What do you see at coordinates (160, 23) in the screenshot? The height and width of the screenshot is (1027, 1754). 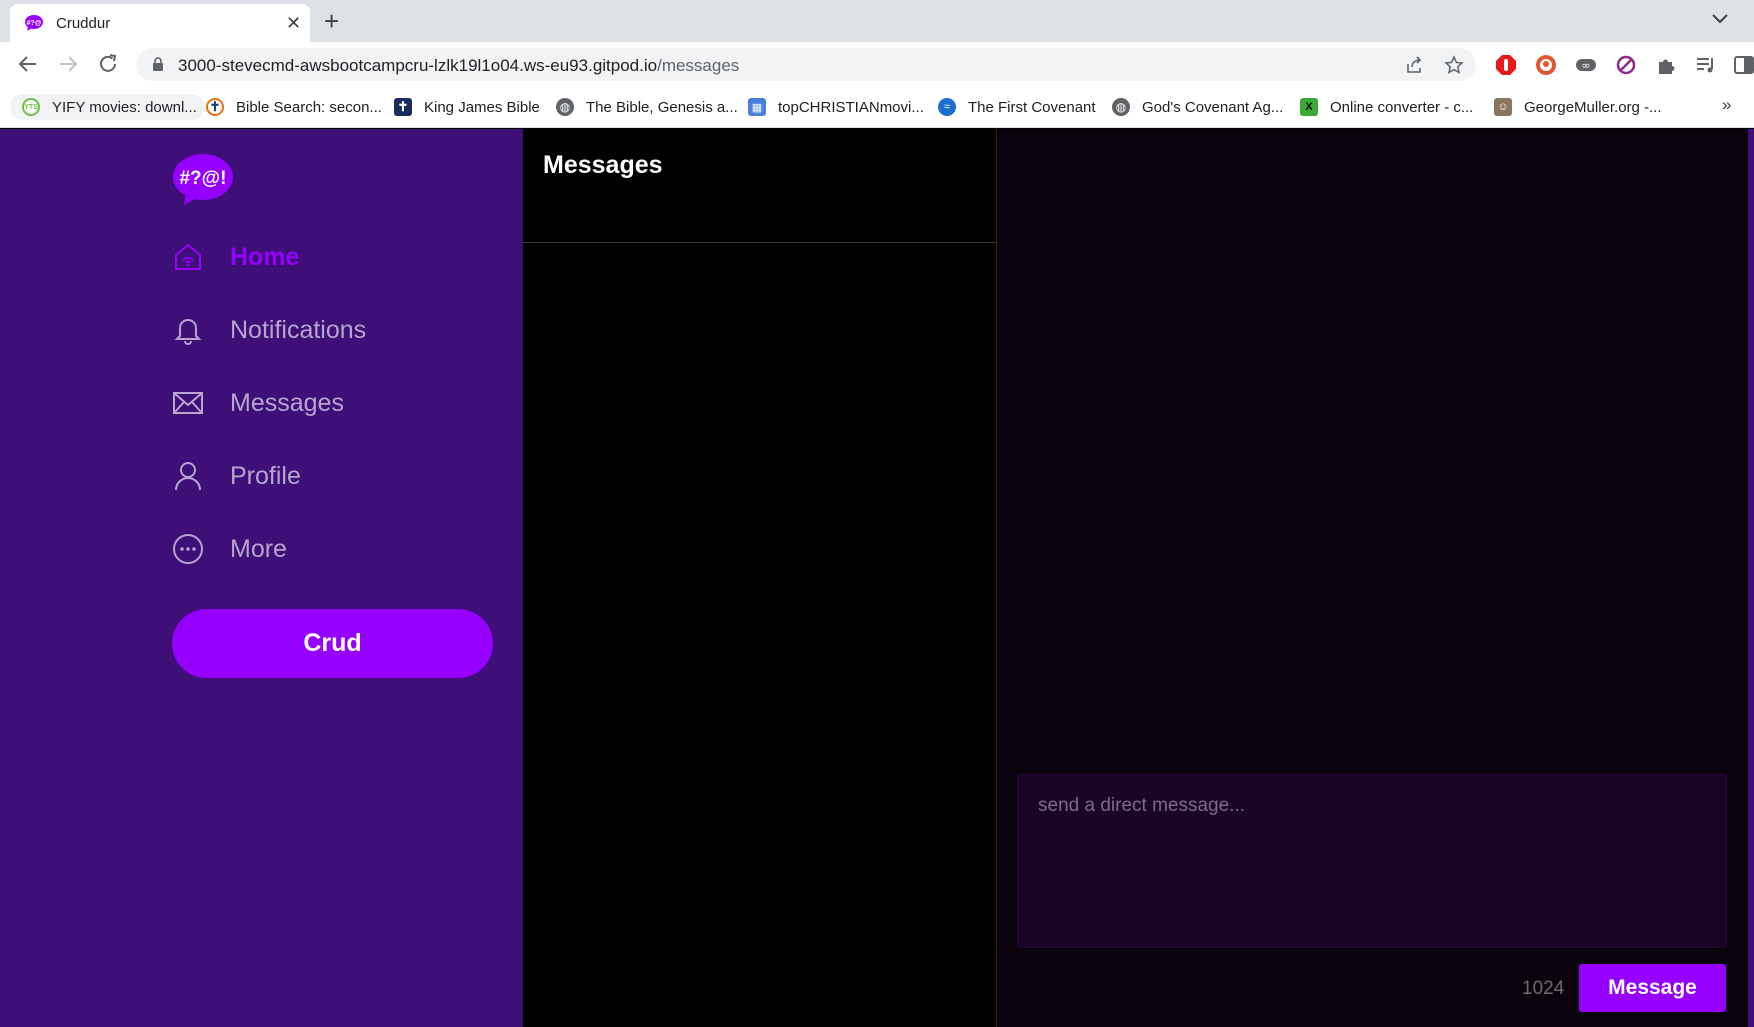 I see `browser-tab: #?@ Cruddur ✕` at bounding box center [160, 23].